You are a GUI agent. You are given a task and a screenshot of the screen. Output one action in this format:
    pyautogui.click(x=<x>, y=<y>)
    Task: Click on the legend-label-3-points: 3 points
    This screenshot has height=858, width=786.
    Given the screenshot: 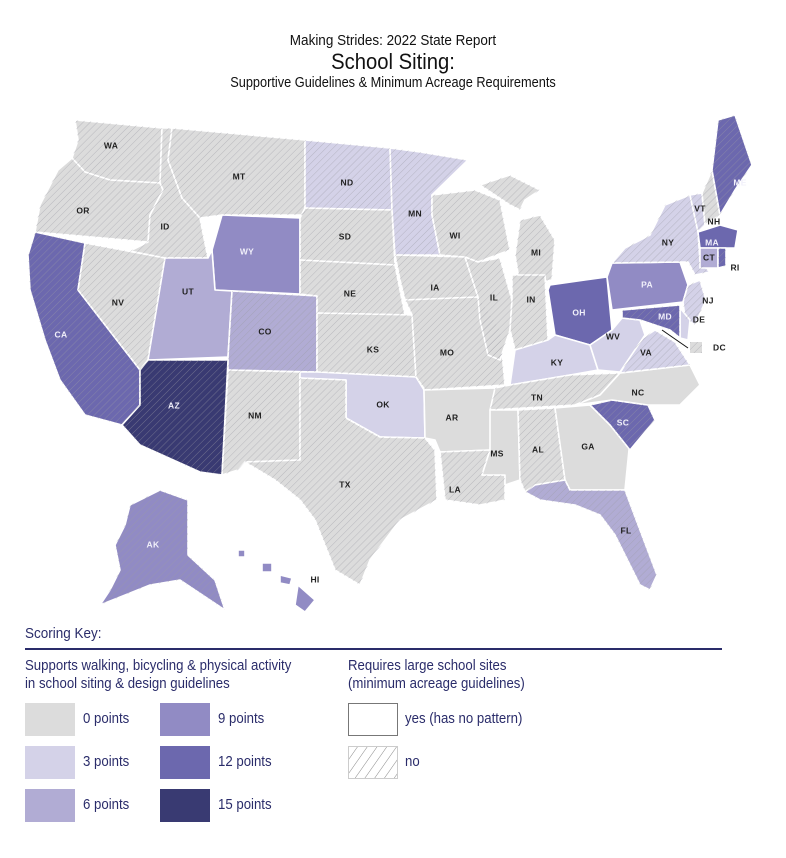 What is the action you would take?
    pyautogui.click(x=106, y=761)
    